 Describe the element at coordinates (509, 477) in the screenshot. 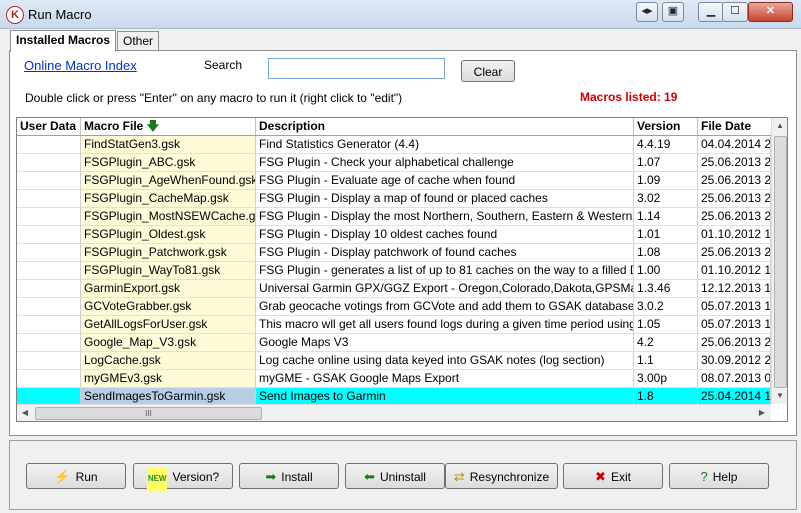

I see `resynchronize-button-label: Resynchronize` at that location.